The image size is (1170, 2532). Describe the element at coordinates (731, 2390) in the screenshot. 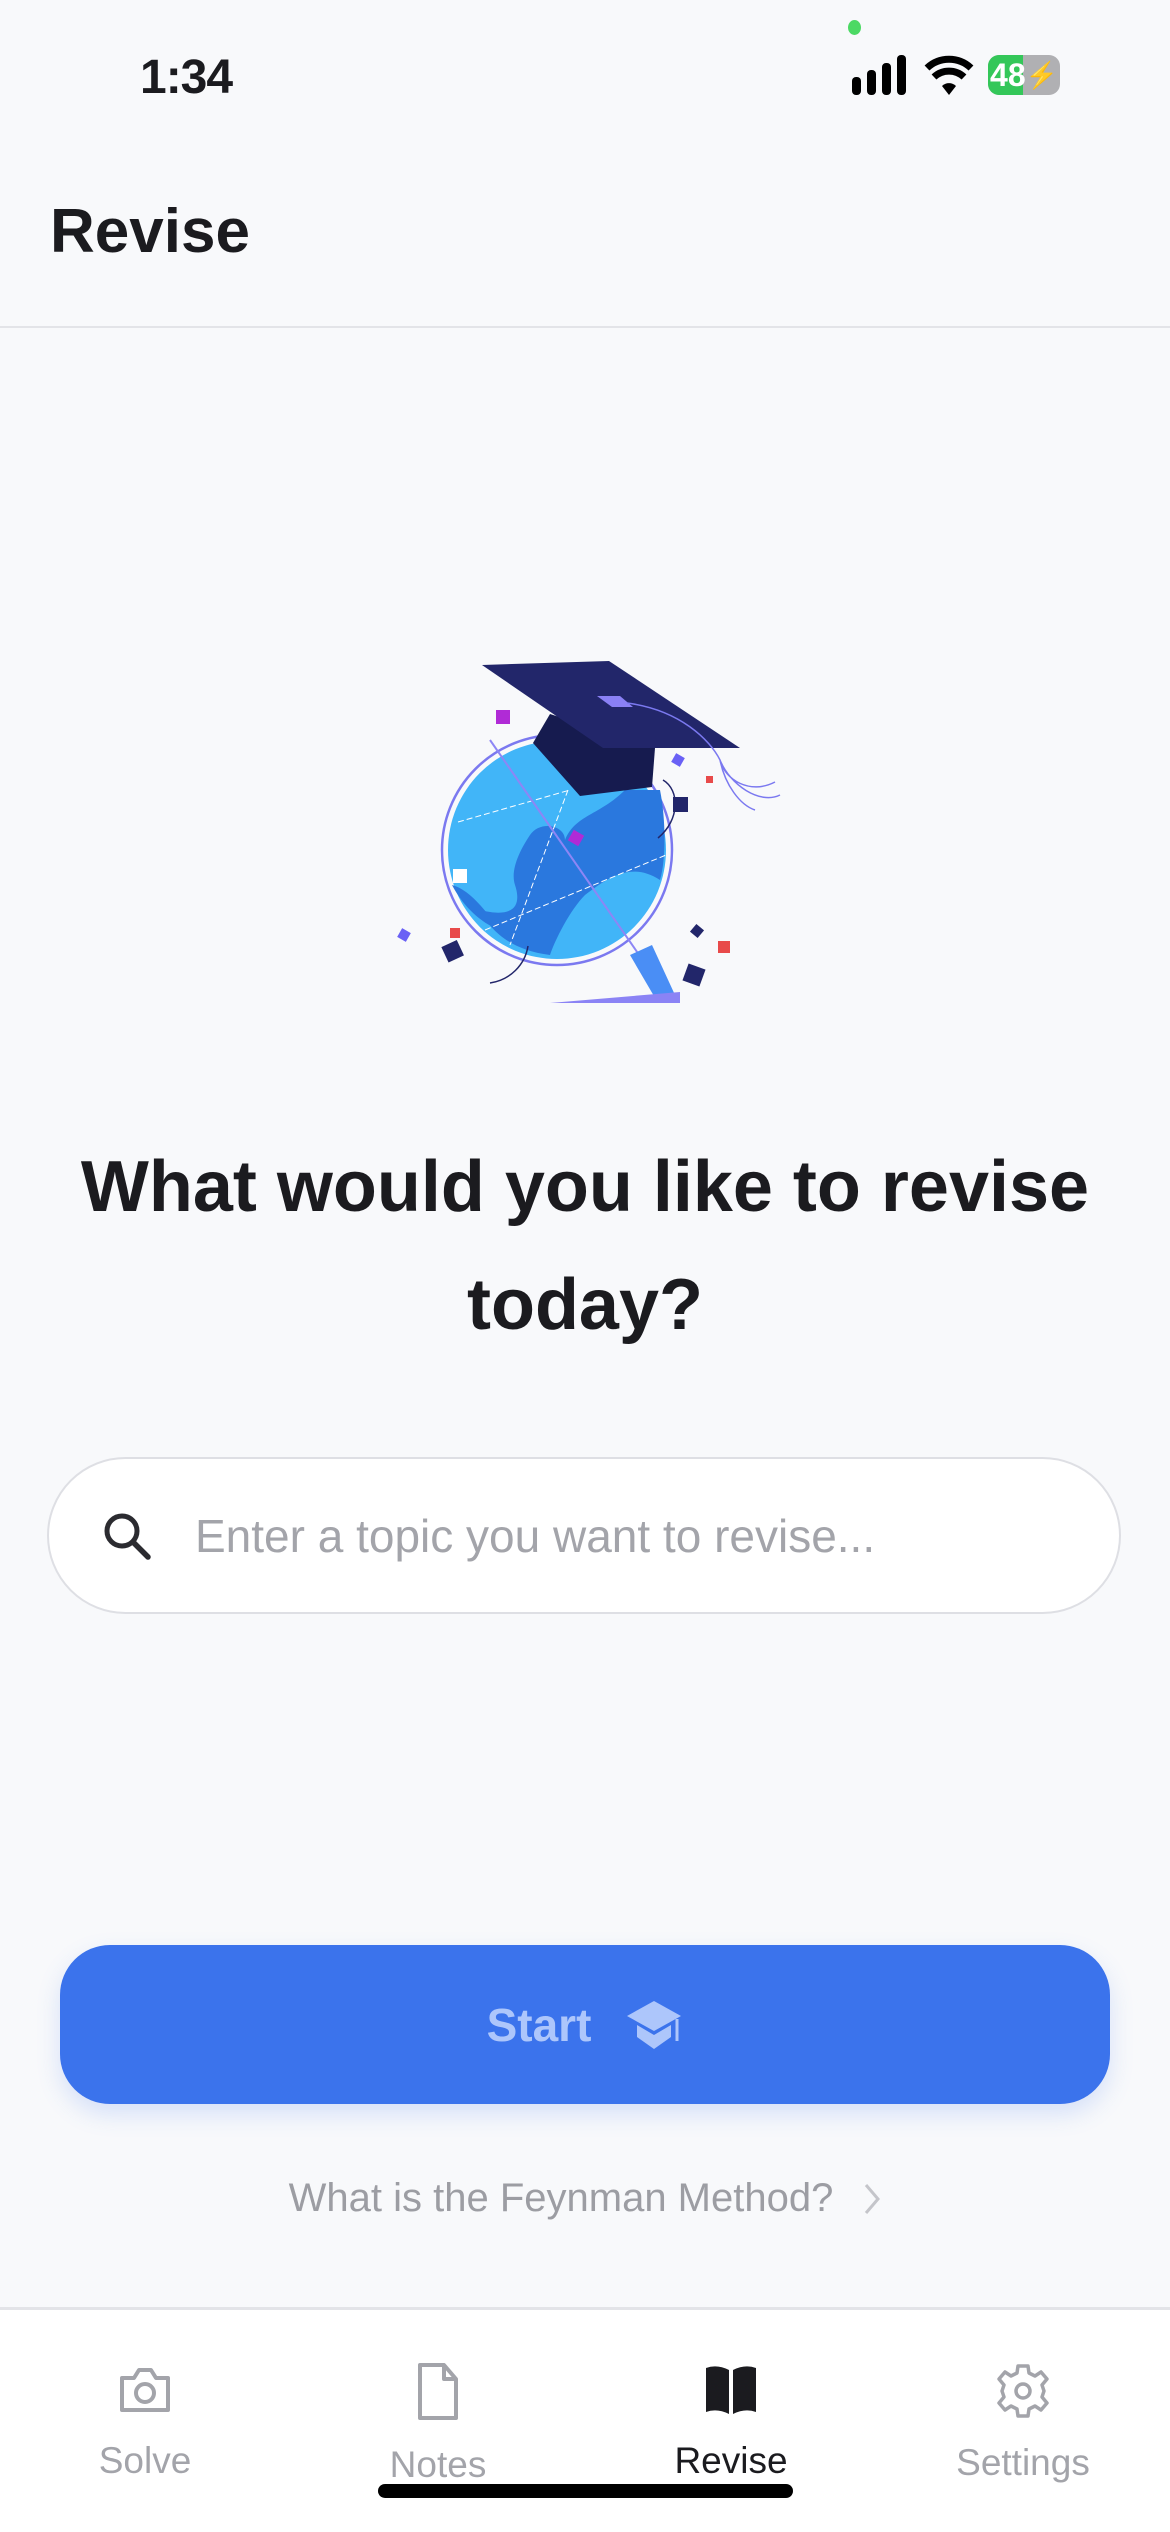

I see `book-icon` at that location.